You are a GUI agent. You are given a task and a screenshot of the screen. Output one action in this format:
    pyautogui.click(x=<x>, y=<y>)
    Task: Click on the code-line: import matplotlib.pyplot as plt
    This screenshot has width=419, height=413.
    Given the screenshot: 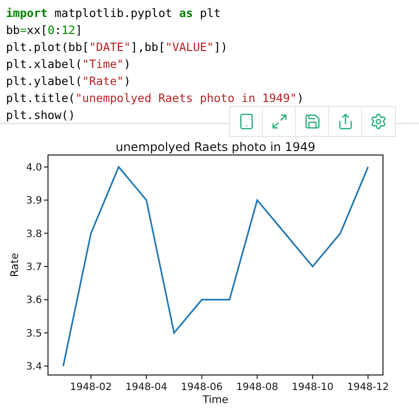 What is the action you would take?
    pyautogui.click(x=113, y=13)
    